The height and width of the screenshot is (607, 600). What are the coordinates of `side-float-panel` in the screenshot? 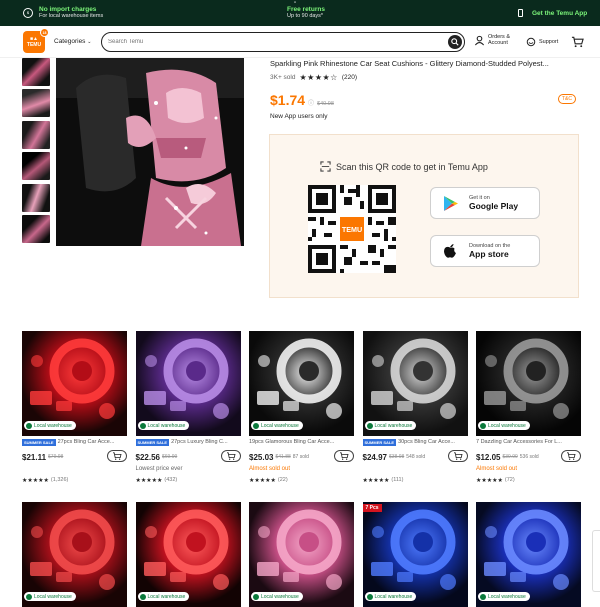 It's located at (596, 561).